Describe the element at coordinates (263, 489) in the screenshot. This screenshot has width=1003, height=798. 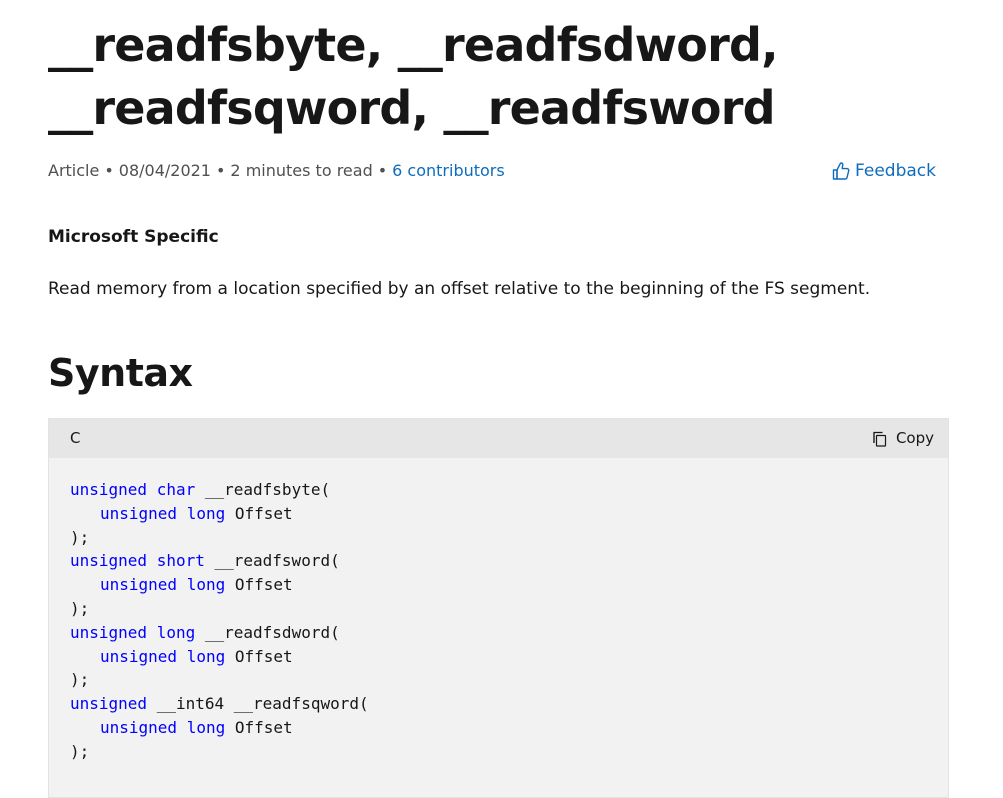
I see `code-text: __readfsbyte(` at that location.